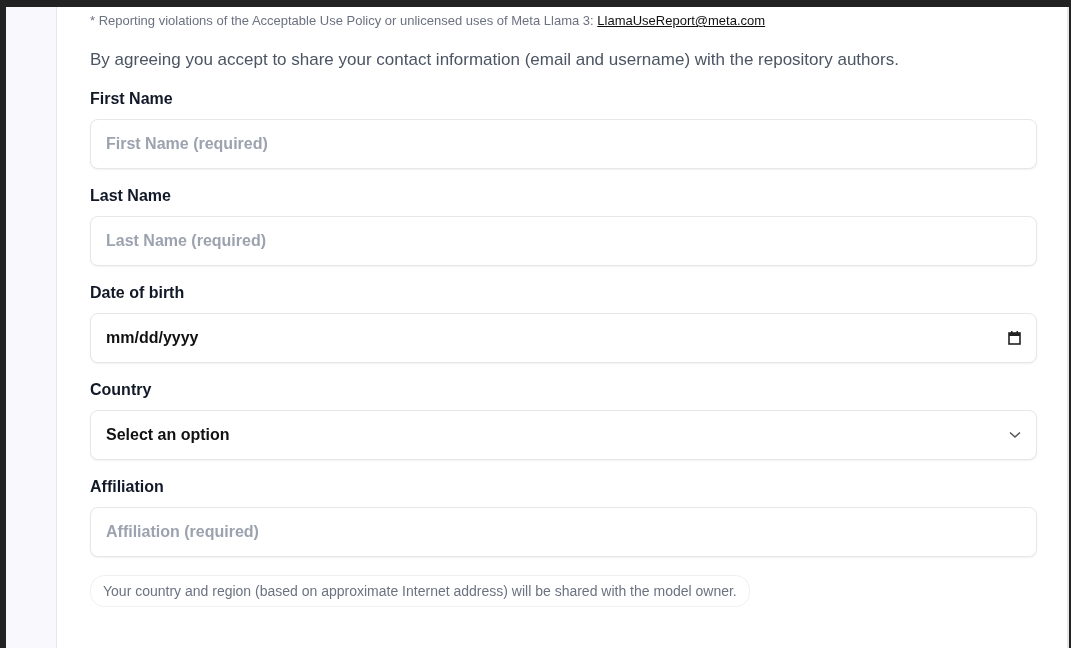 This screenshot has width=1071, height=648. Describe the element at coordinates (1015, 435) in the screenshot. I see `chevron-down-icon` at that location.